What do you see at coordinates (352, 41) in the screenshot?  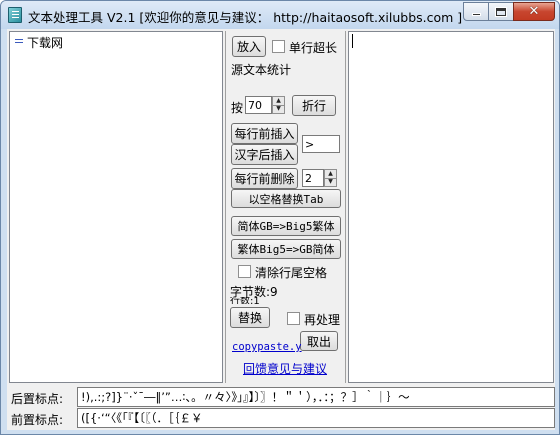 I see `text-caret` at bounding box center [352, 41].